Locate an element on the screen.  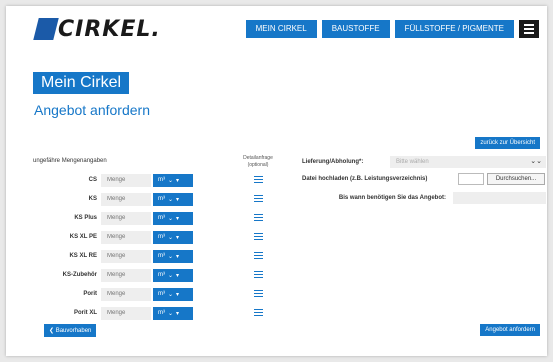
row-label: KS XL PE is located at coordinates (83, 237).